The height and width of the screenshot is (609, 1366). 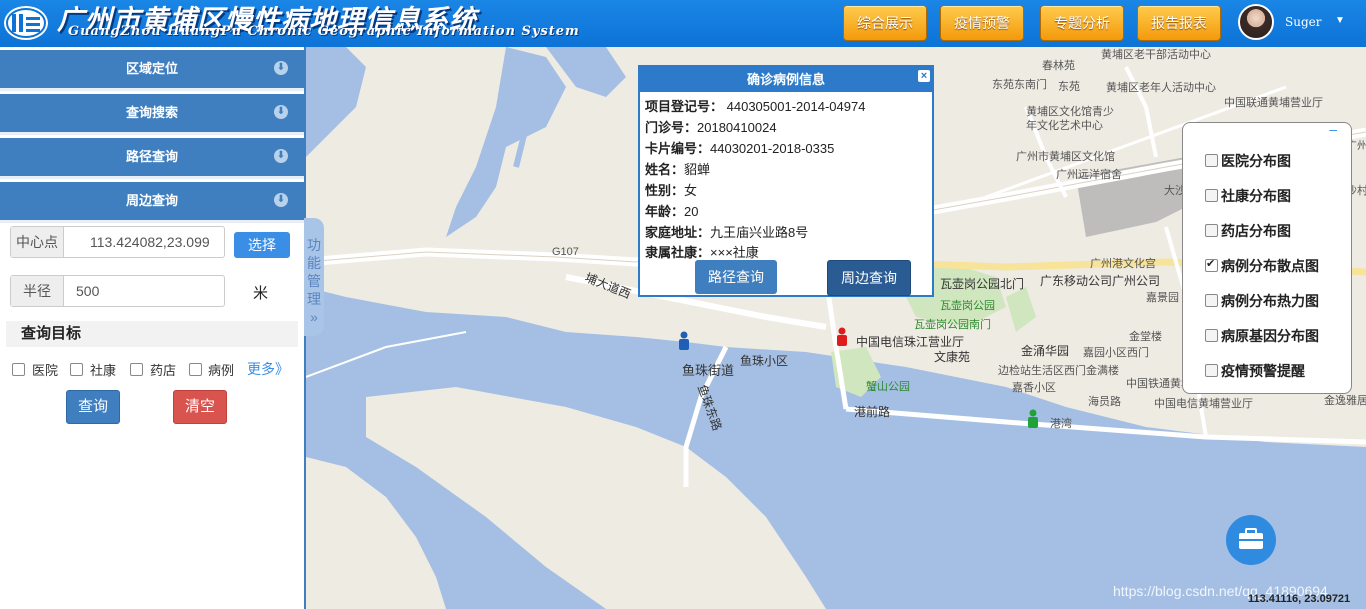 I want to click on layer-epidemic-alert-label: 疫情预警提醒, so click(x=1263, y=371).